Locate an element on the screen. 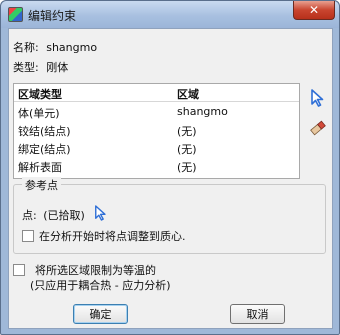  window-title: 编辑约束 is located at coordinates (52, 16).